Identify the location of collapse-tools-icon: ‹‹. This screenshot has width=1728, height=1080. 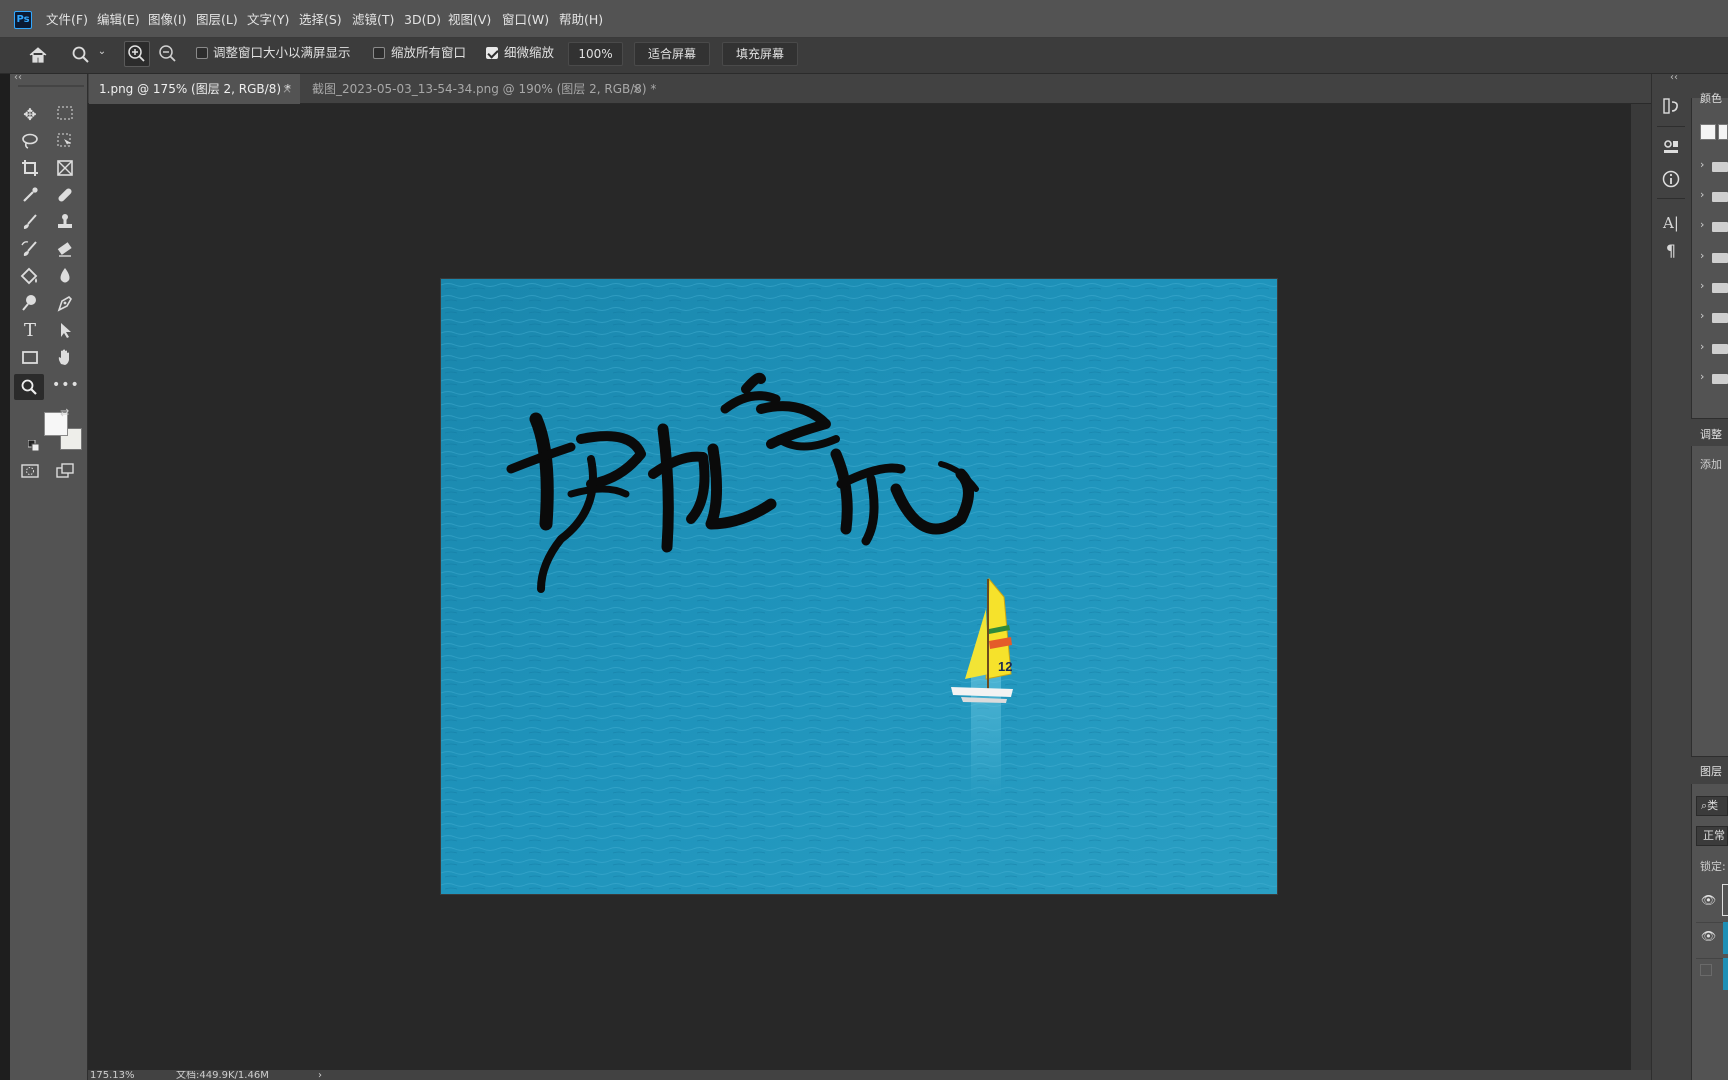
(18, 77).